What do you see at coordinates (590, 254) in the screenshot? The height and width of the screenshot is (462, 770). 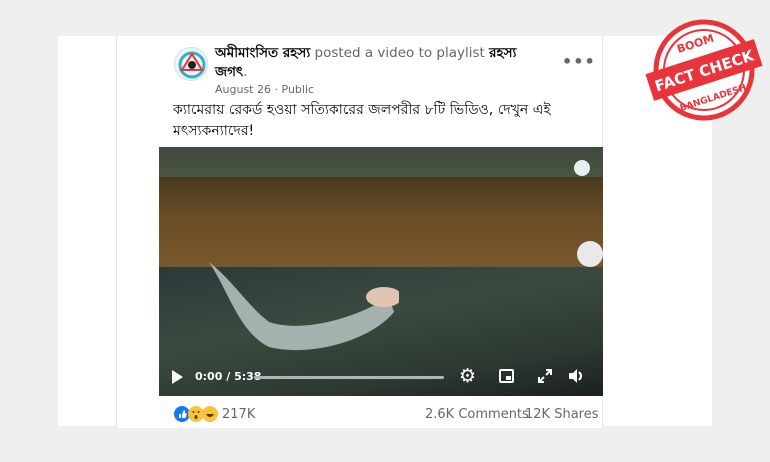 I see `worker-helmet` at bounding box center [590, 254].